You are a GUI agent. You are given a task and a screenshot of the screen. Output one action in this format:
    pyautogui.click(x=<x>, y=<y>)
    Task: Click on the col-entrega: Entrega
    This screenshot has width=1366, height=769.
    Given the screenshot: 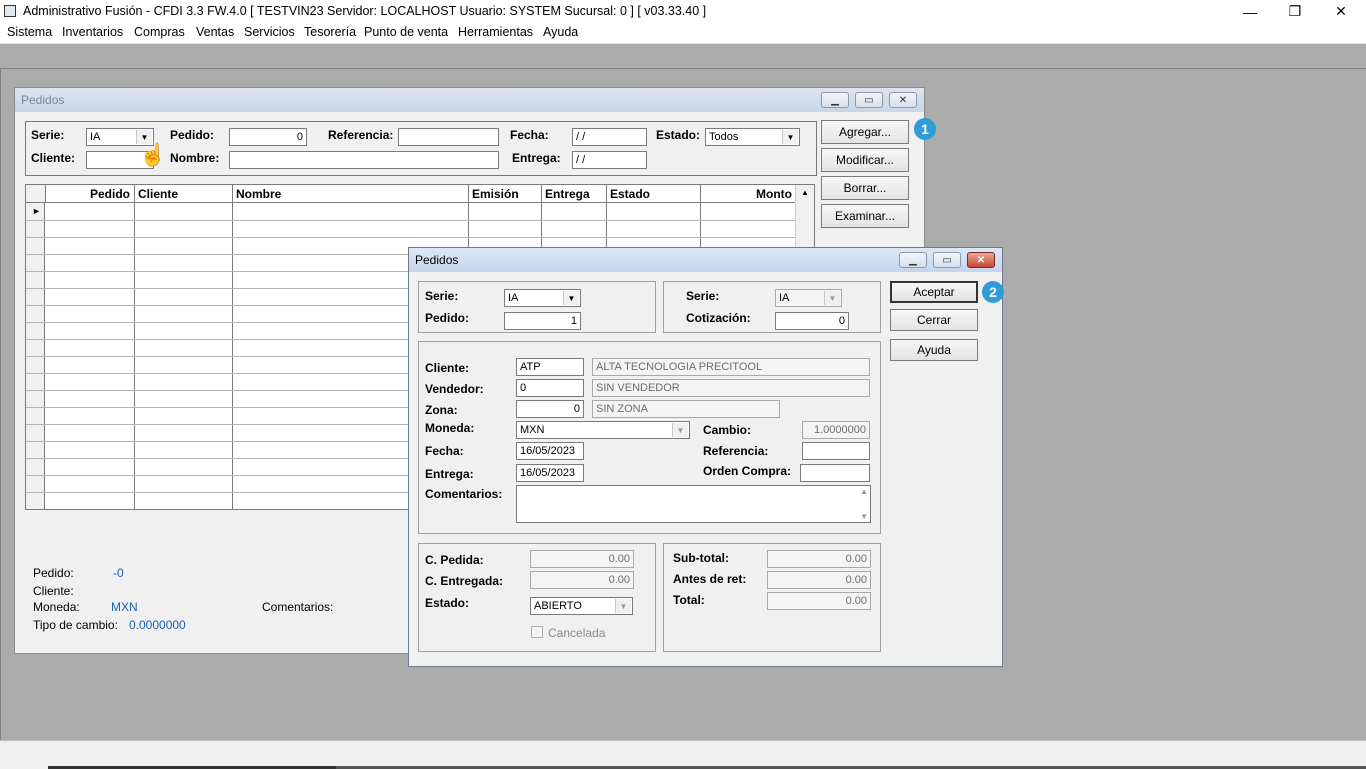 What is the action you would take?
    pyautogui.click(x=574, y=194)
    